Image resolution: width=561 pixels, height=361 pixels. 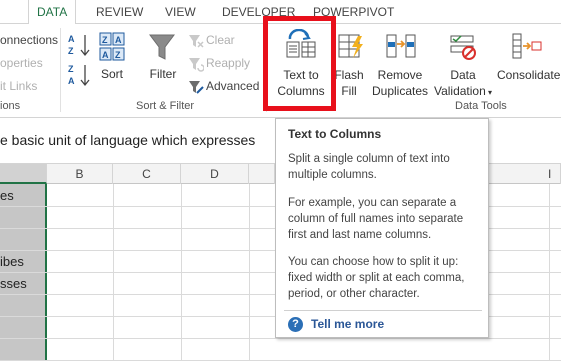 What do you see at coordinates (10, 106) in the screenshot?
I see `connections-group-label: ions` at bounding box center [10, 106].